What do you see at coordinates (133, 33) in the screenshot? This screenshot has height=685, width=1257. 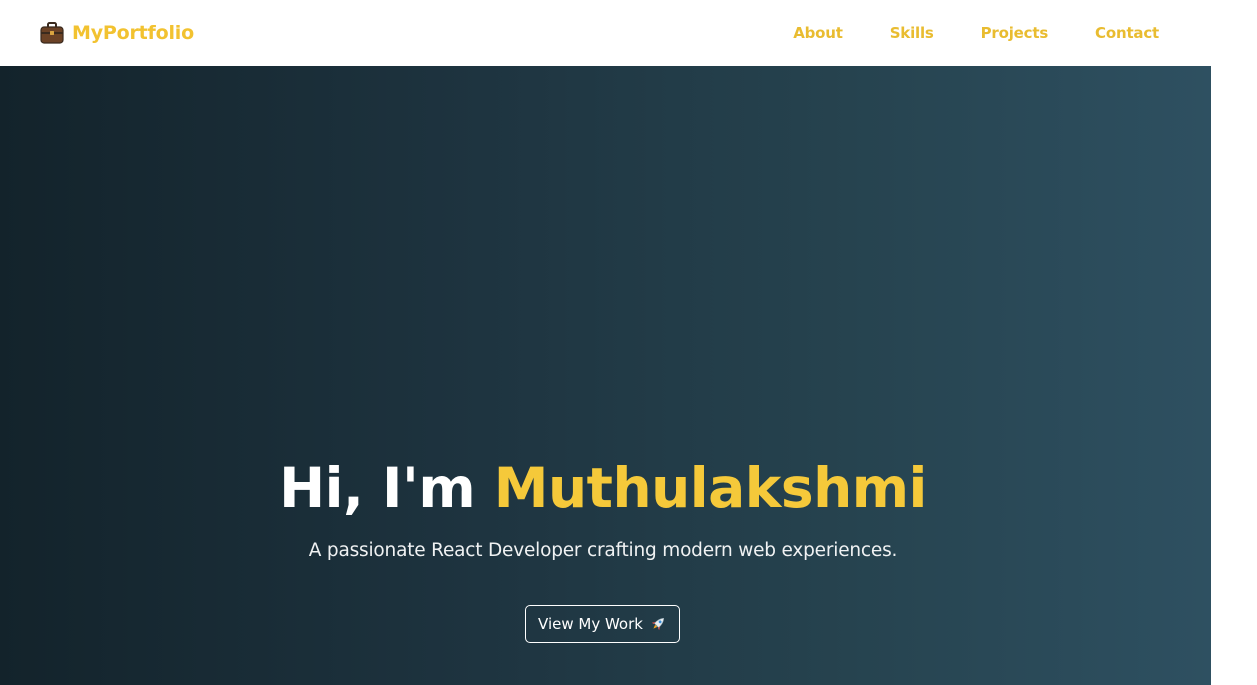 I see `brand-name: MyPortfolio` at bounding box center [133, 33].